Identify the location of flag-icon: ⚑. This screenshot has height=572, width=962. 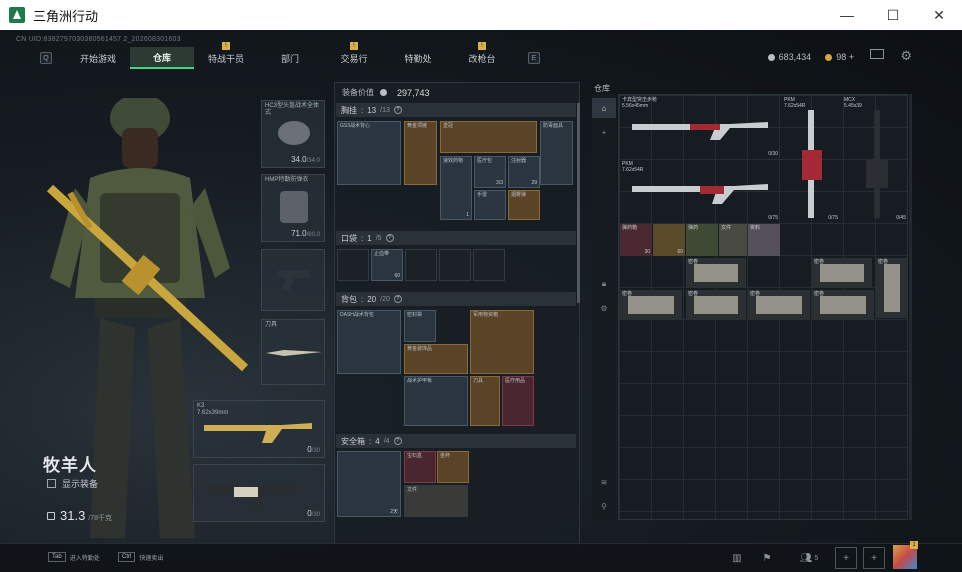
(767, 558).